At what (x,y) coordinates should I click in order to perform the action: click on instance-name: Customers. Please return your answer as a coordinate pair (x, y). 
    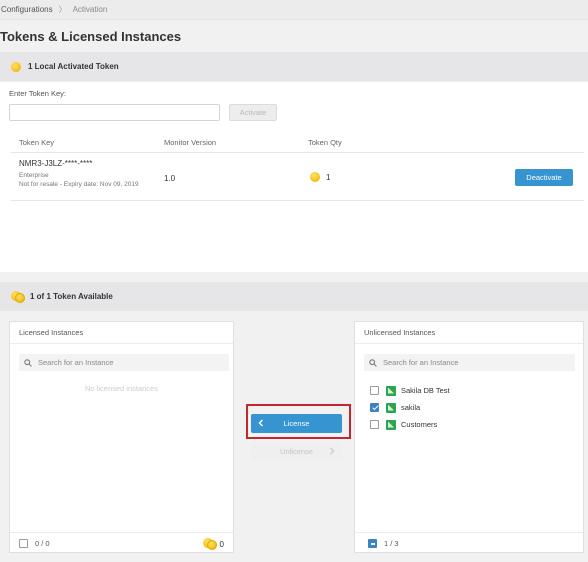
    Looking at the image, I should click on (419, 424).